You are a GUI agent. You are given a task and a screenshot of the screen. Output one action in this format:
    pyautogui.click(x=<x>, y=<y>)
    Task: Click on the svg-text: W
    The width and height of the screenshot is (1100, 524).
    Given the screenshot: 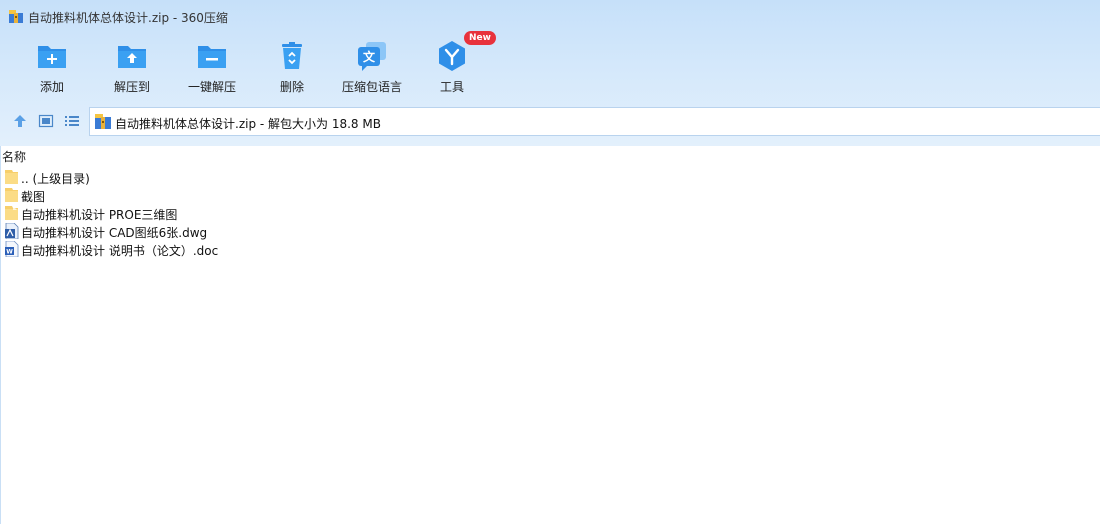 What is the action you would take?
    pyautogui.click(x=9, y=252)
    